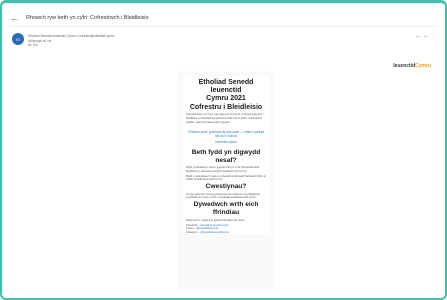  Describe the element at coordinates (214, 232) in the screenshot. I see `instagram-link: @seneddieuenctidcymru` at that location.